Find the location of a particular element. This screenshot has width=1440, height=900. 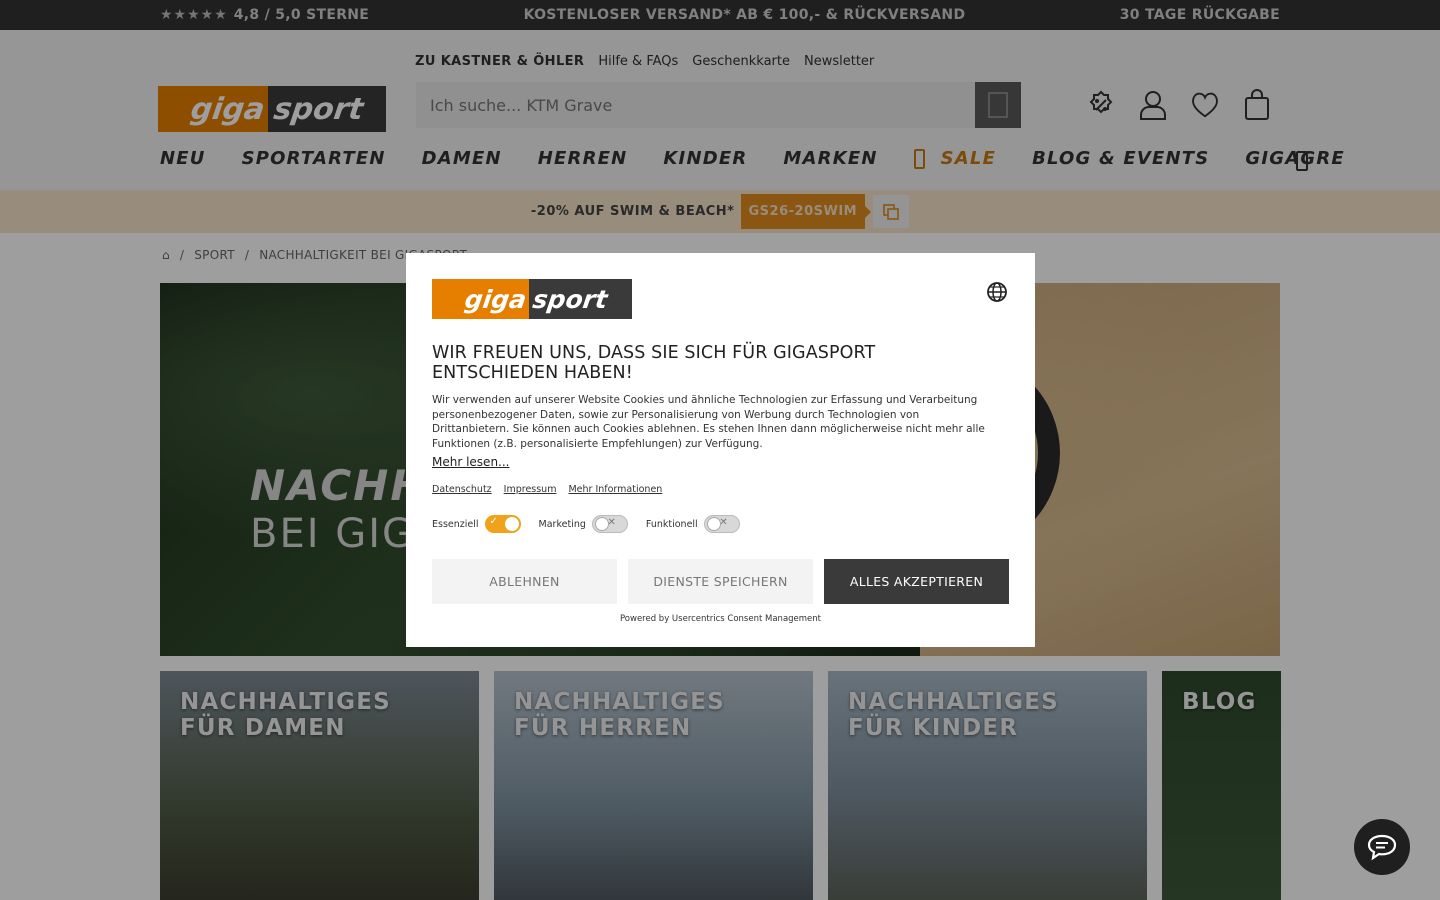

modal-logo-left: giga is located at coordinates (480, 299).